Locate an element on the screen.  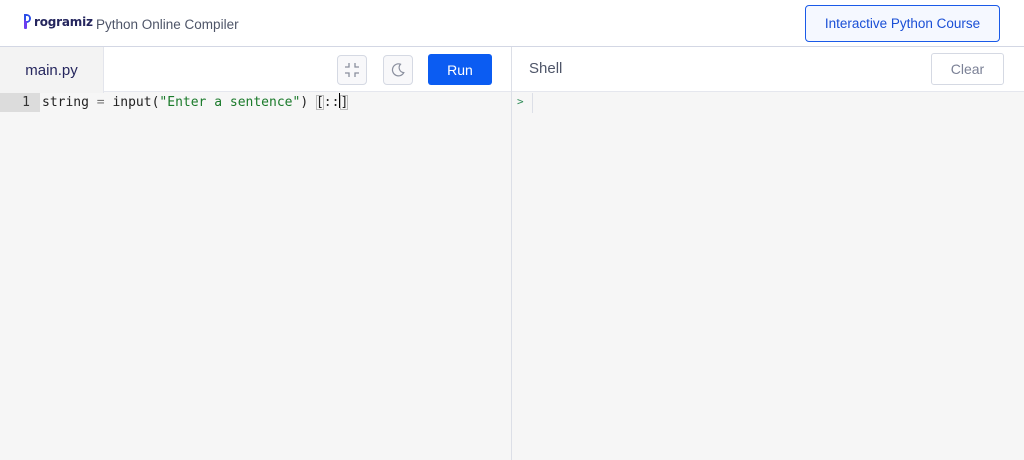
logo-text: rogramiz is located at coordinates (63, 21).